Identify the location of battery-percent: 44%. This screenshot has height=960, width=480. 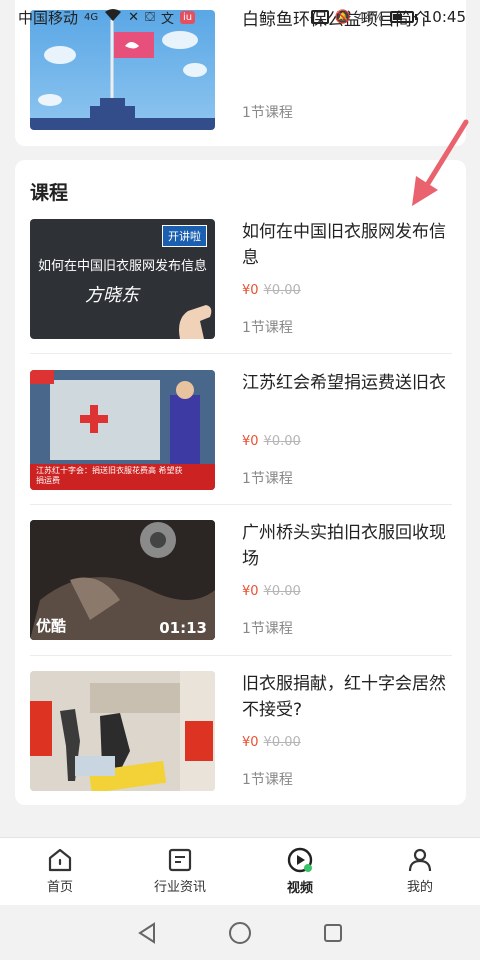
(370, 17).